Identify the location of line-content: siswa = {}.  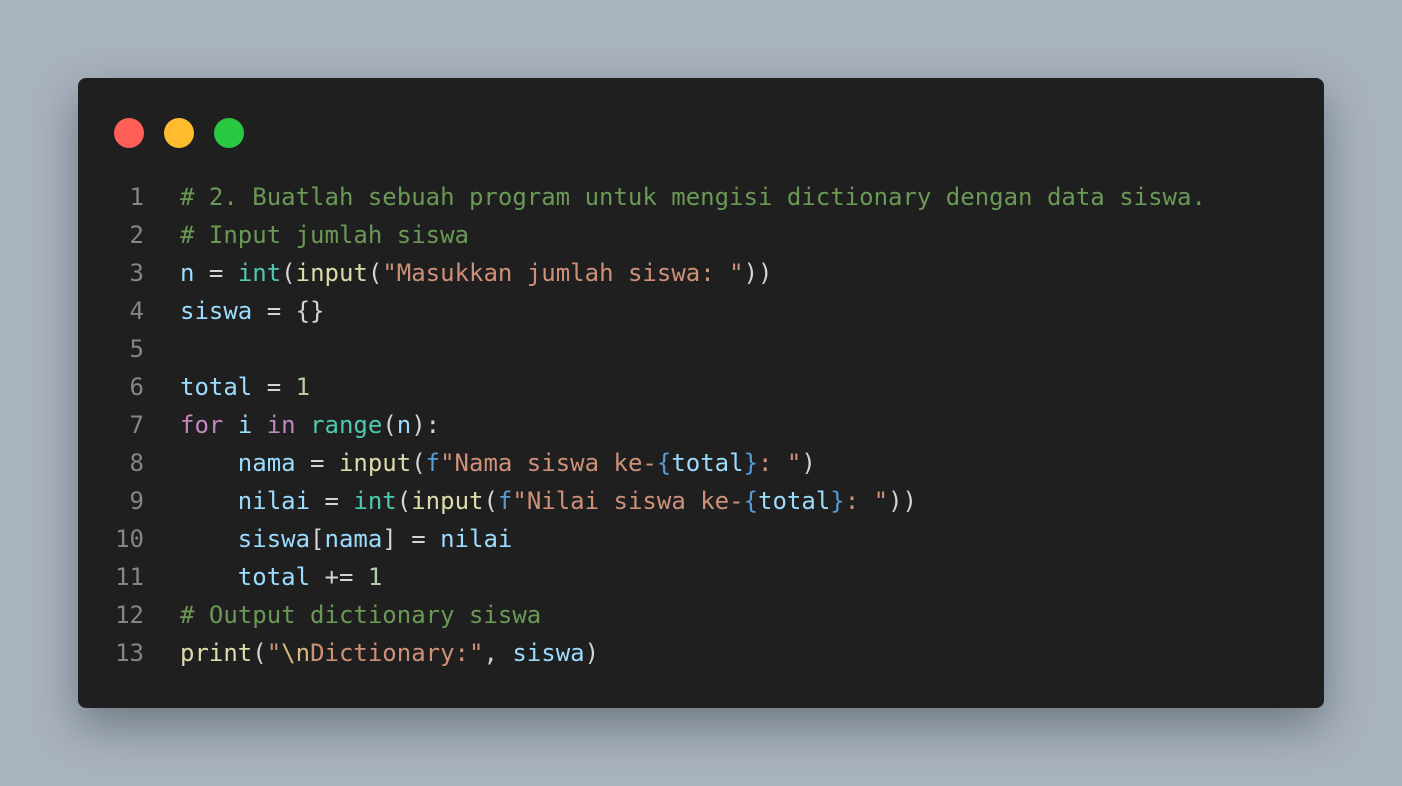
(234, 311).